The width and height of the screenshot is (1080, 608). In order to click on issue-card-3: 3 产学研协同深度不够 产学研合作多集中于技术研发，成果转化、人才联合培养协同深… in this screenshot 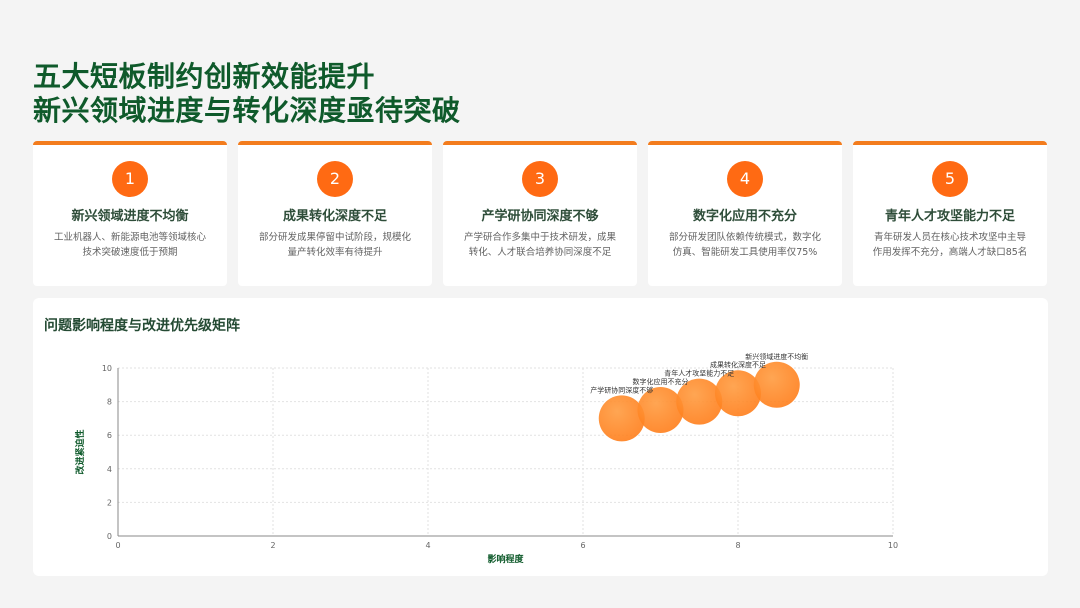, I will do `click(540, 213)`.